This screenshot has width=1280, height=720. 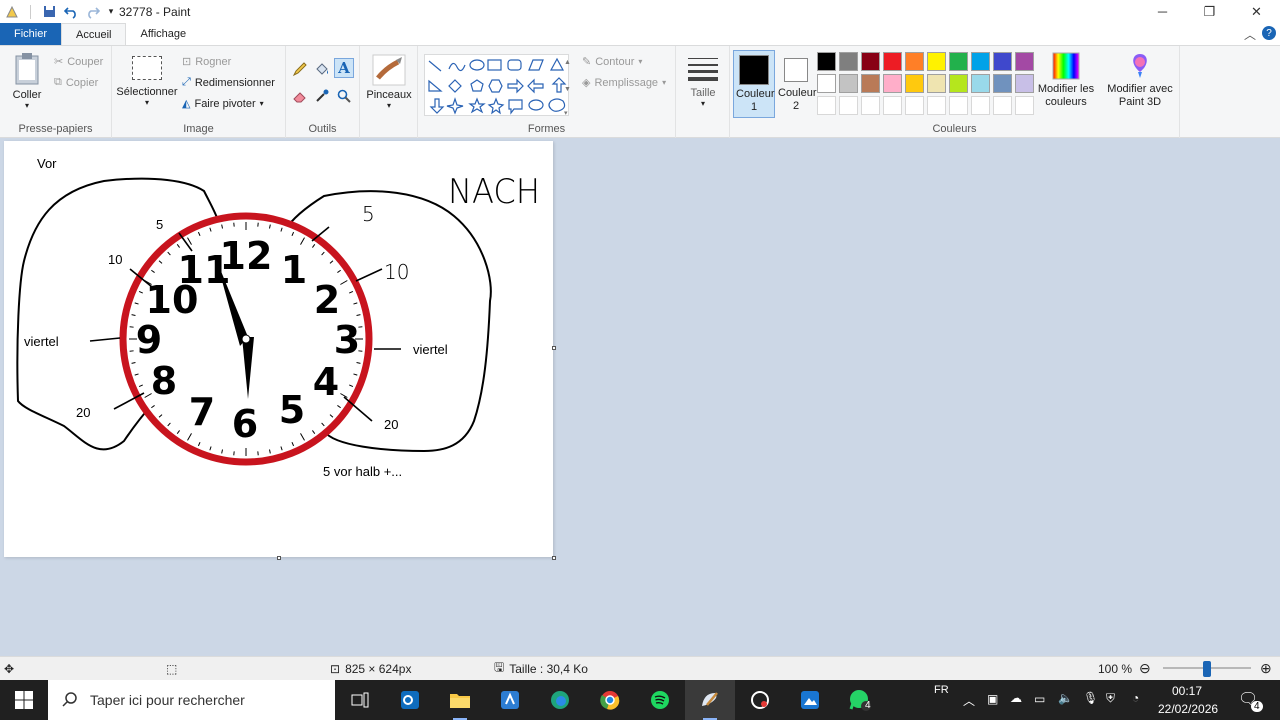 What do you see at coordinates (615, 61) in the screenshot?
I see `outline-label: Contour` at bounding box center [615, 61].